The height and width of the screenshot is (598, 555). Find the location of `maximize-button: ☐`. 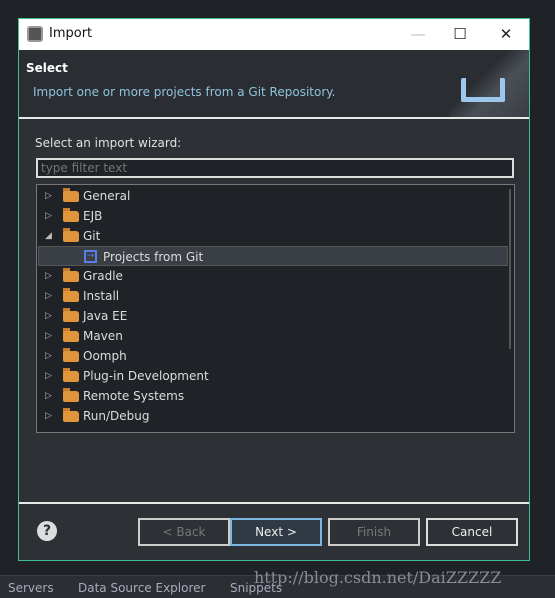

maximize-button: ☐ is located at coordinates (460, 34).